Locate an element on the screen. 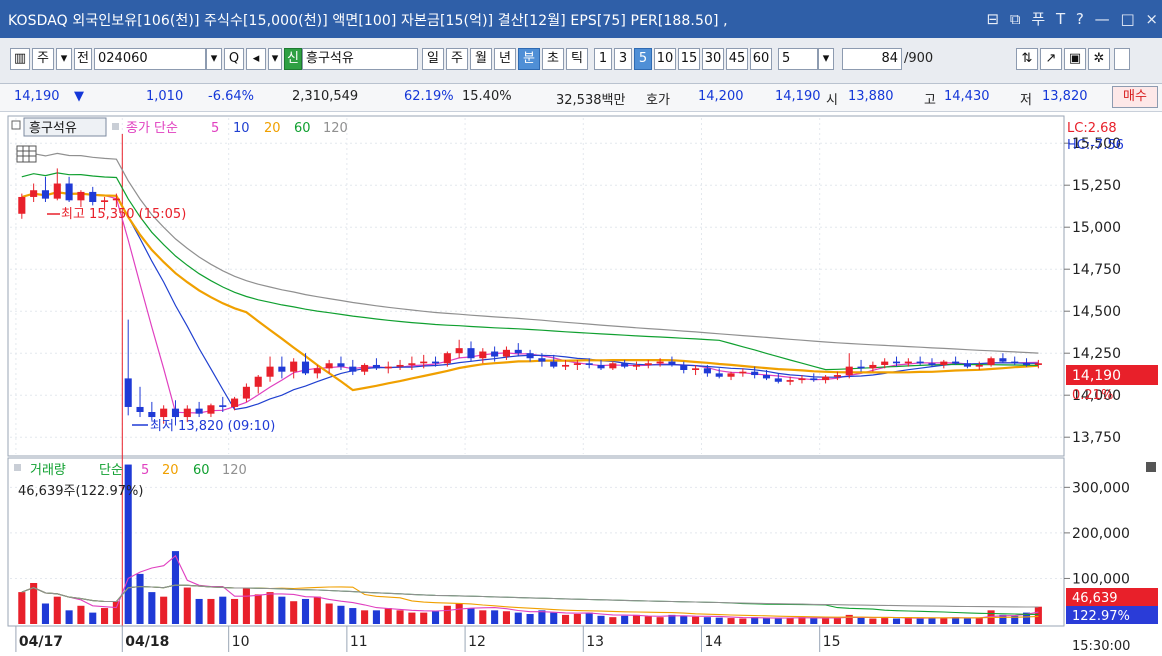 This screenshot has width=1162, height=656. search-icon: Q is located at coordinates (234, 59).